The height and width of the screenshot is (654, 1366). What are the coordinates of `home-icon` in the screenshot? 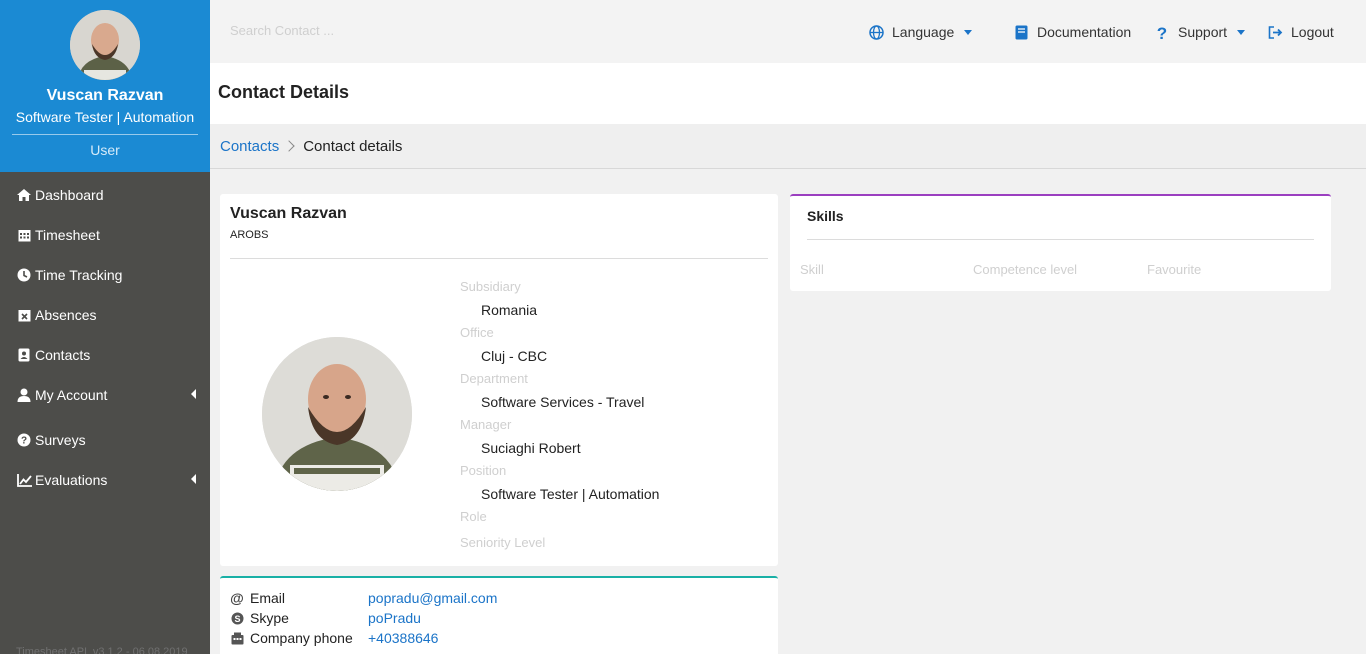 It's located at (24, 195).